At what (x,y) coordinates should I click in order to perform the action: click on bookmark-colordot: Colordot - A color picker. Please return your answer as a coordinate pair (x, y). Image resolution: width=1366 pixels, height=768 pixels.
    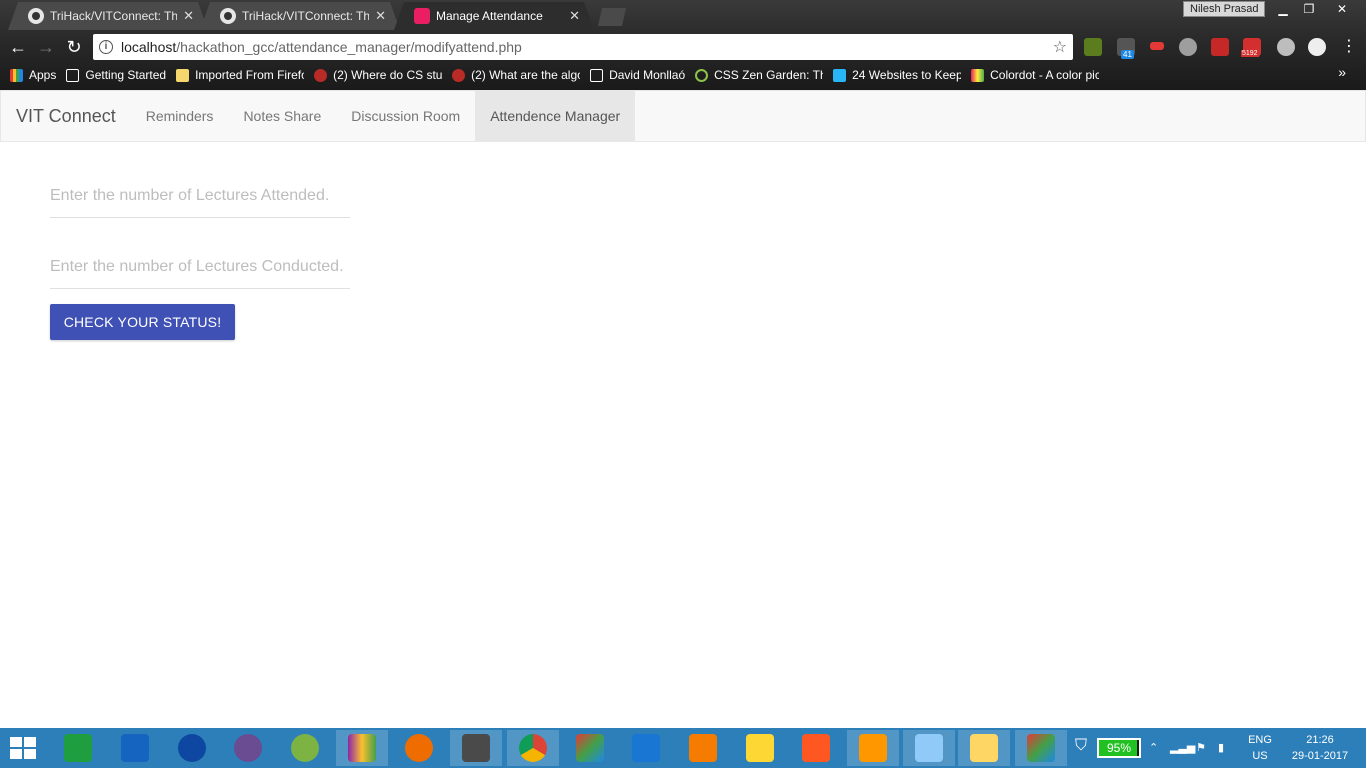
    Looking at the image, I should click on (1035, 75).